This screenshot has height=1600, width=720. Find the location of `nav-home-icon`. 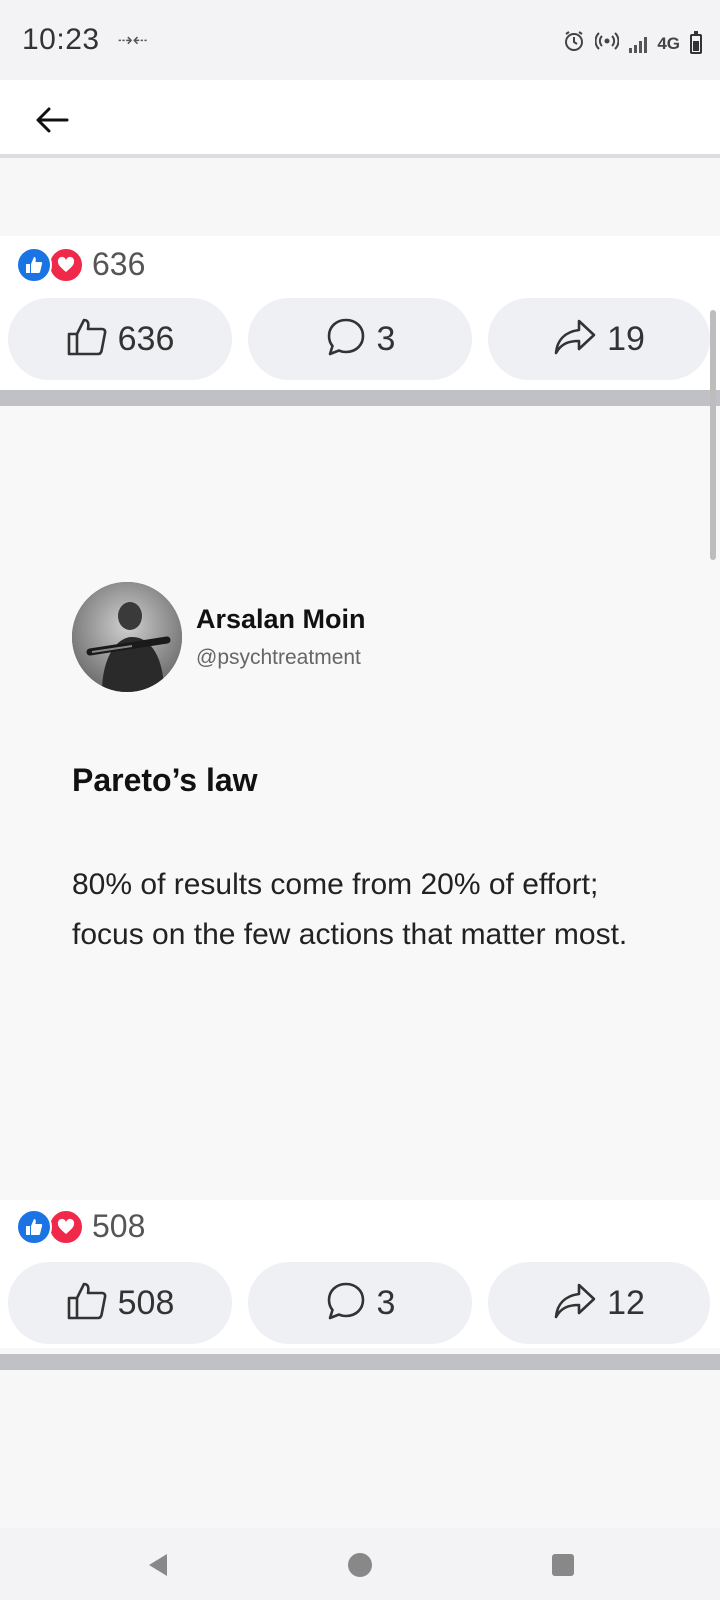

nav-home-icon is located at coordinates (360, 1565).